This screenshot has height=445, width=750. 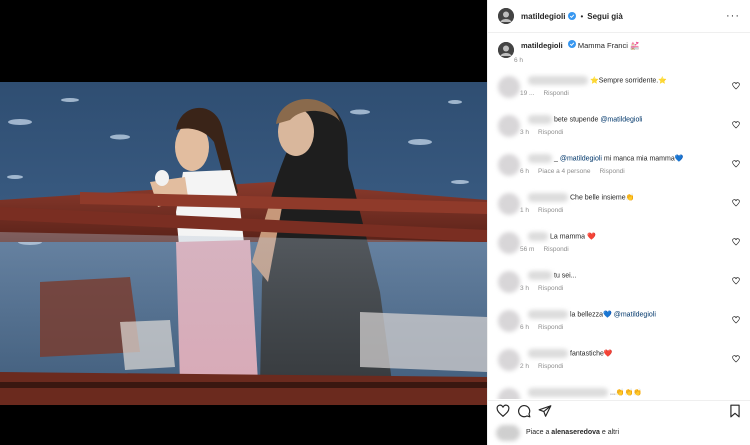 What do you see at coordinates (543, 16) in the screenshot?
I see `header-username: matildegioli` at bounding box center [543, 16].